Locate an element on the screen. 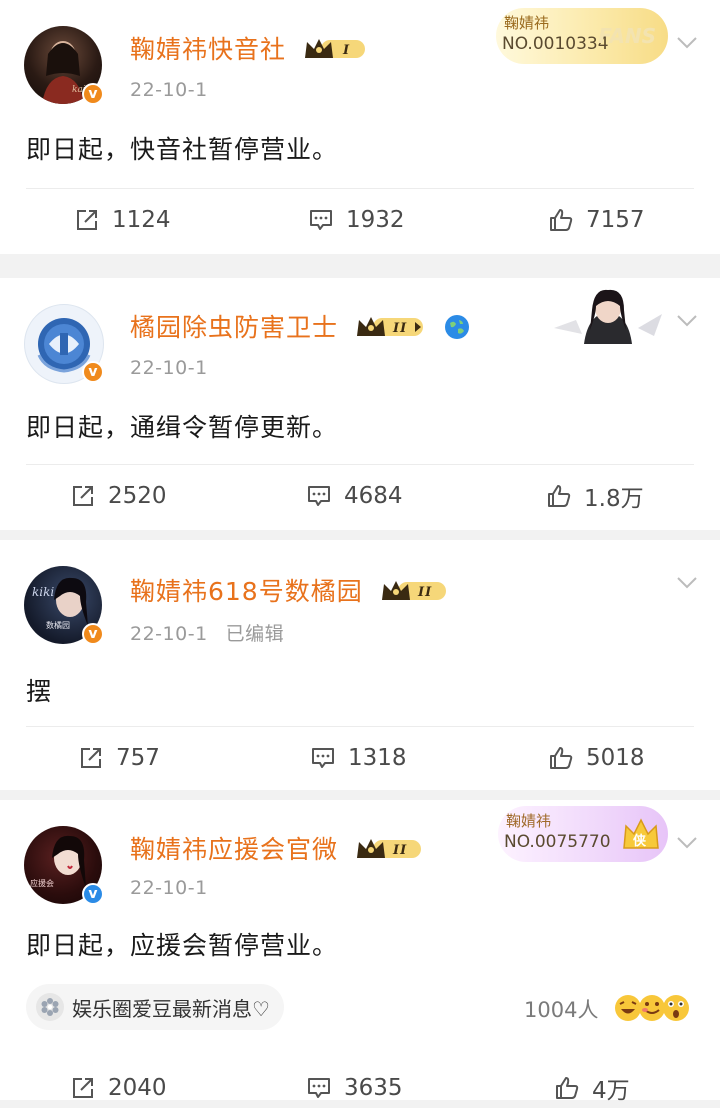  author-name: 鞠婧祎618号数橘园 II is located at coordinates (290, 590).